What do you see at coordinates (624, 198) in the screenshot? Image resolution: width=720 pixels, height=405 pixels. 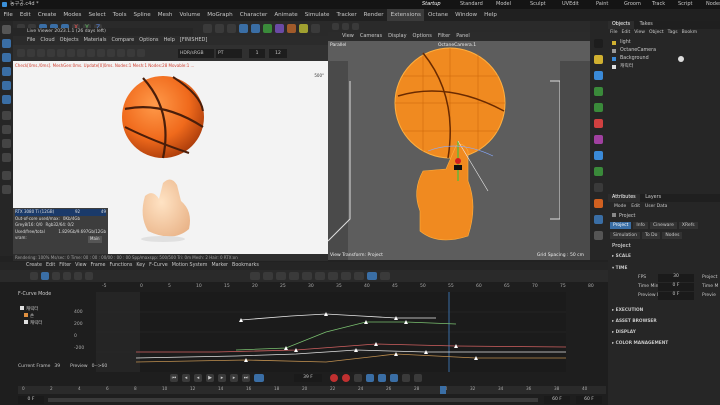 I see `tab-attributes: Attributes` at bounding box center [624, 198].